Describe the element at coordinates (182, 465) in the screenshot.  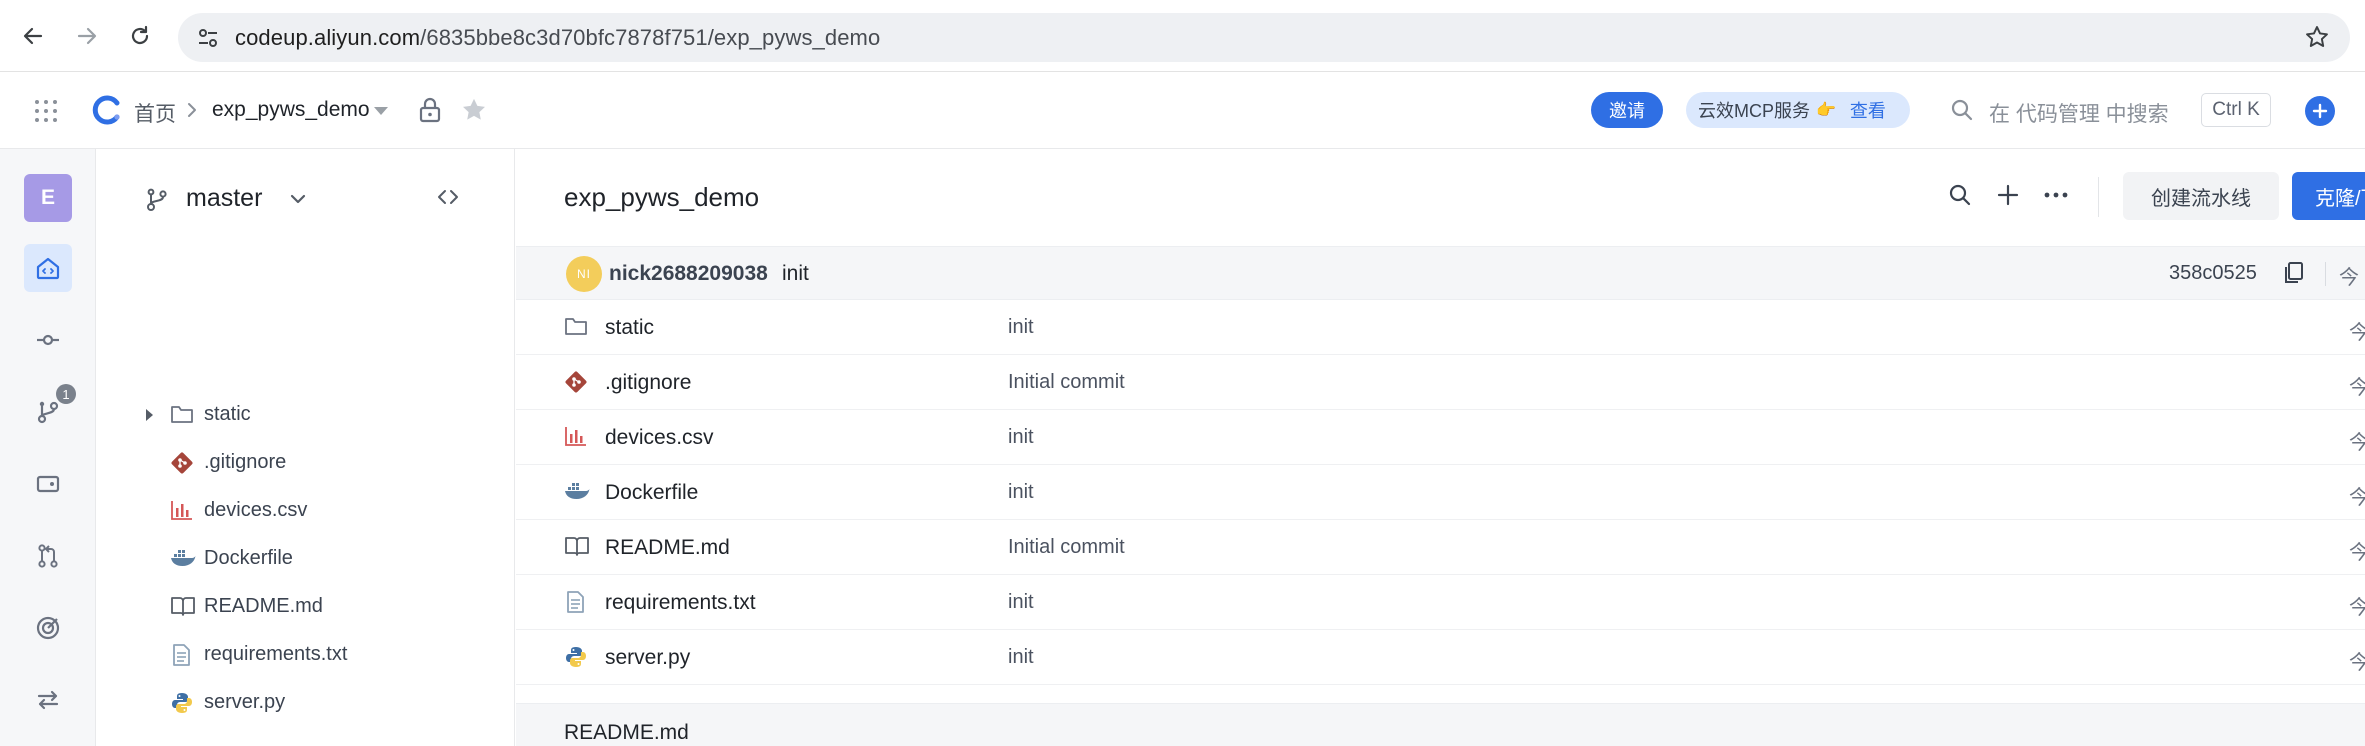
I see `git-icon` at that location.